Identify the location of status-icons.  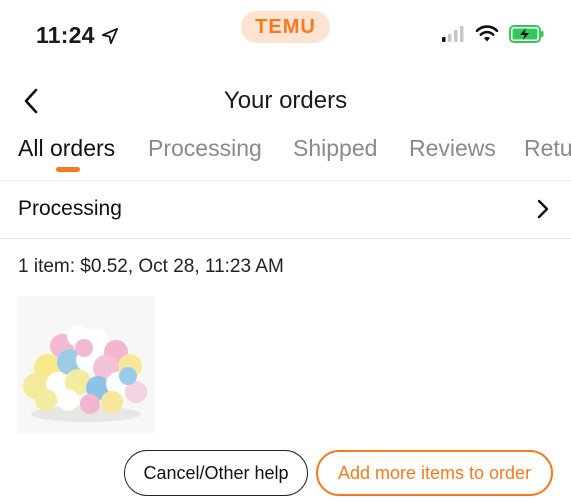
(493, 34).